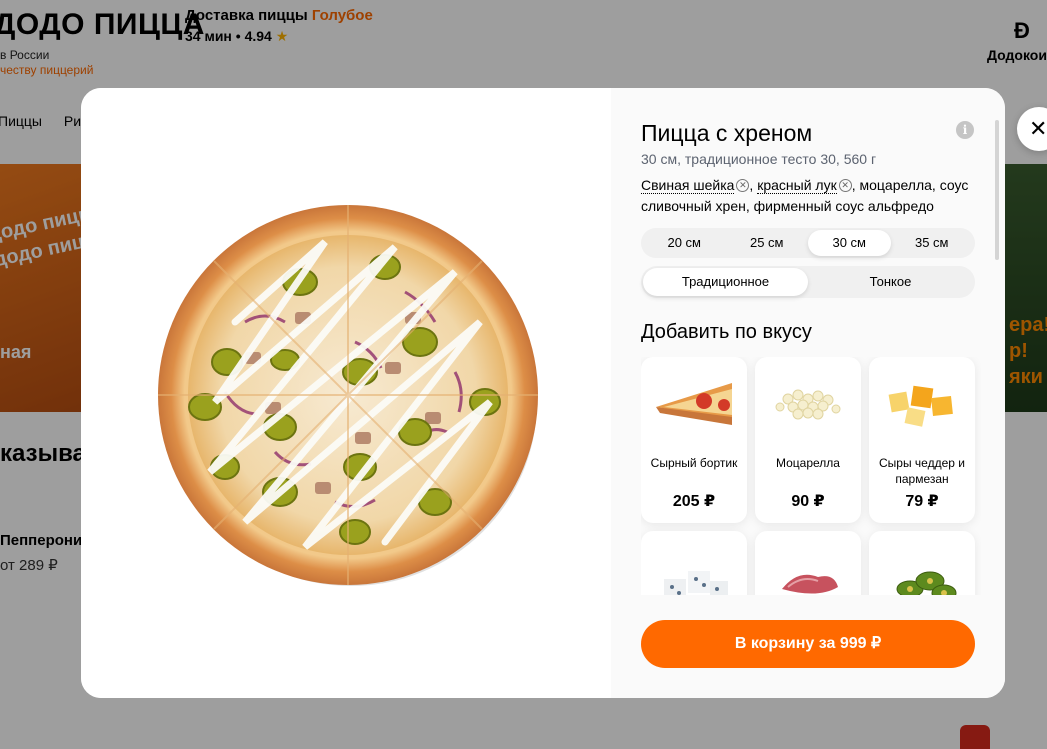 Image resolution: width=1047 pixels, height=749 pixels. Describe the element at coordinates (922, 440) in the screenshot. I see `addon-card: Сыры чеддер и пармезан 79 ₽` at that location.